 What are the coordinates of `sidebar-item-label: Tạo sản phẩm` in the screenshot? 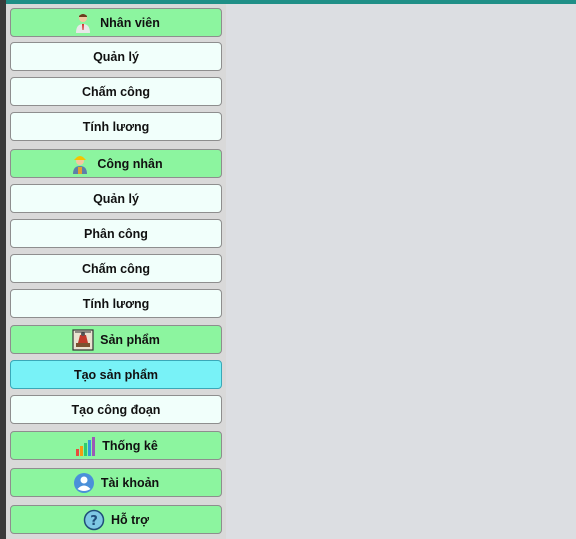 It's located at (116, 374).